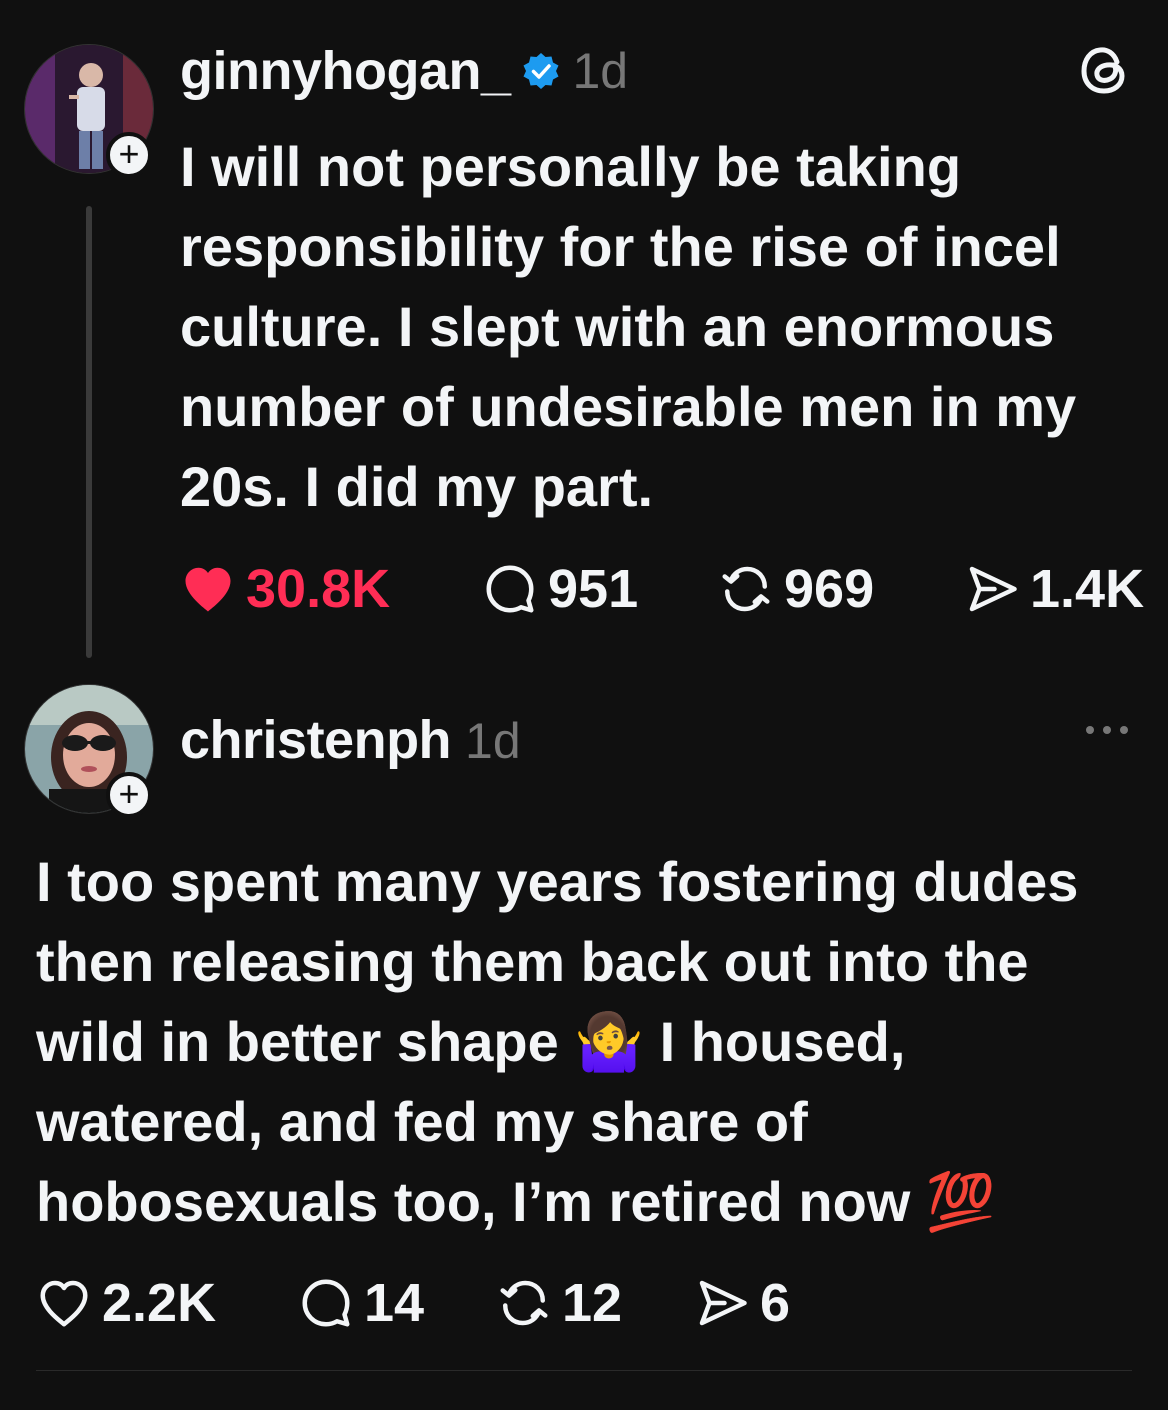 The height and width of the screenshot is (1410, 1168). Describe the element at coordinates (316, 740) in the screenshot. I see `username: christenph` at that location.